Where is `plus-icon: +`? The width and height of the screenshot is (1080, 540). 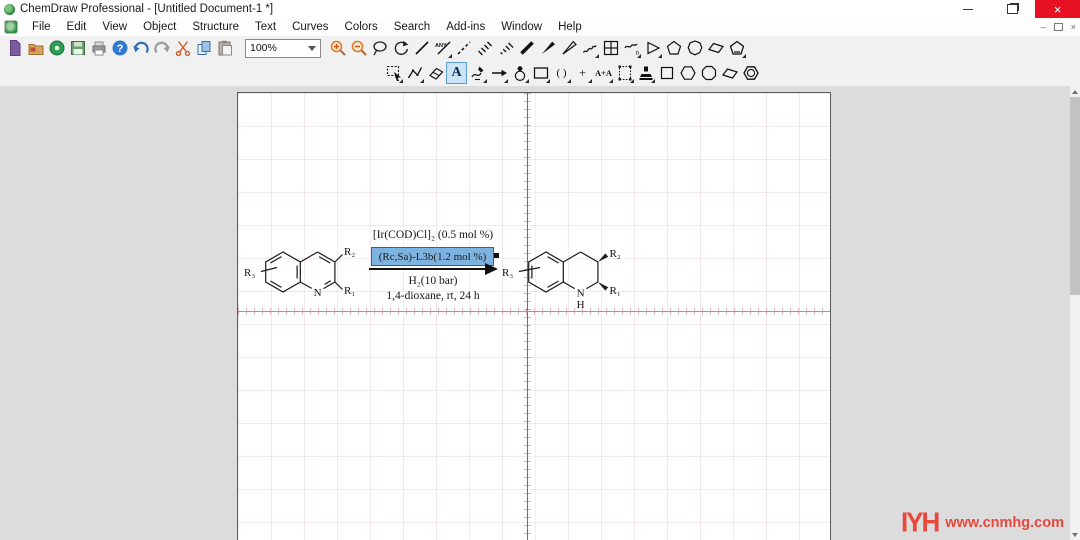 plus-icon: + is located at coordinates (582, 73).